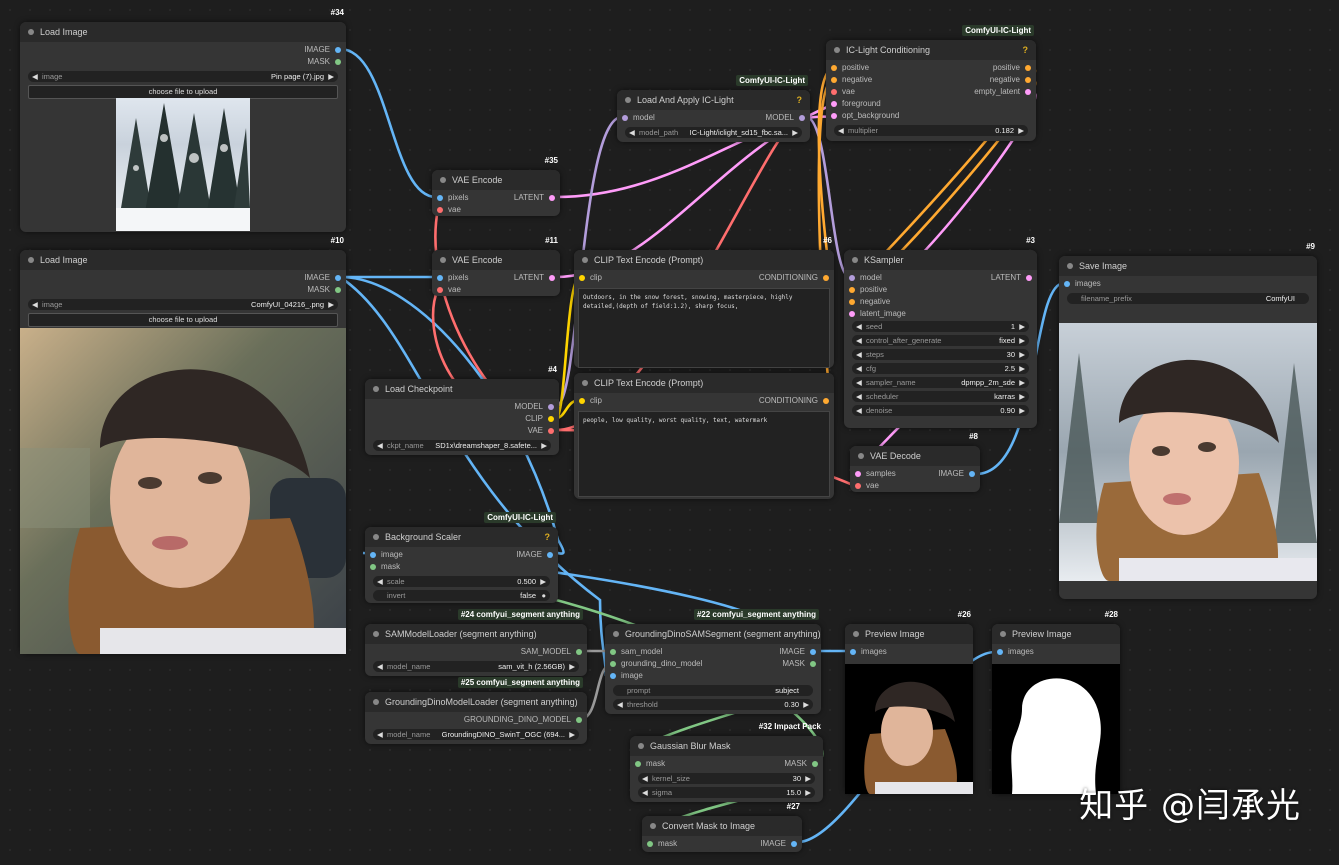 Image resolution: width=1339 pixels, height=865 pixels. What do you see at coordinates (1014, 68) in the screenshot?
I see `output-positive: positive` at bounding box center [1014, 68].